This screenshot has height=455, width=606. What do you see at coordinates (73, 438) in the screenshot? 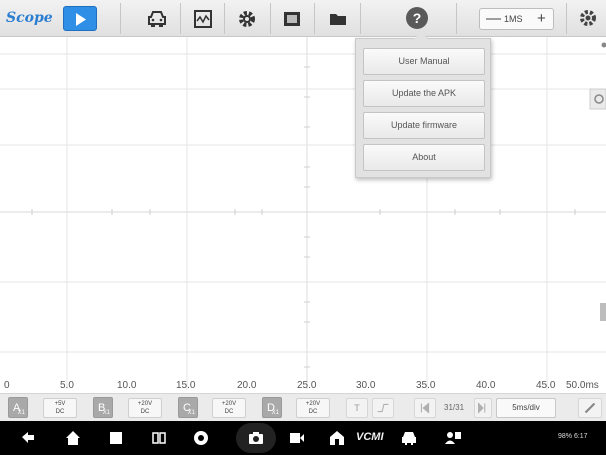
I see `home-icon` at bounding box center [73, 438].